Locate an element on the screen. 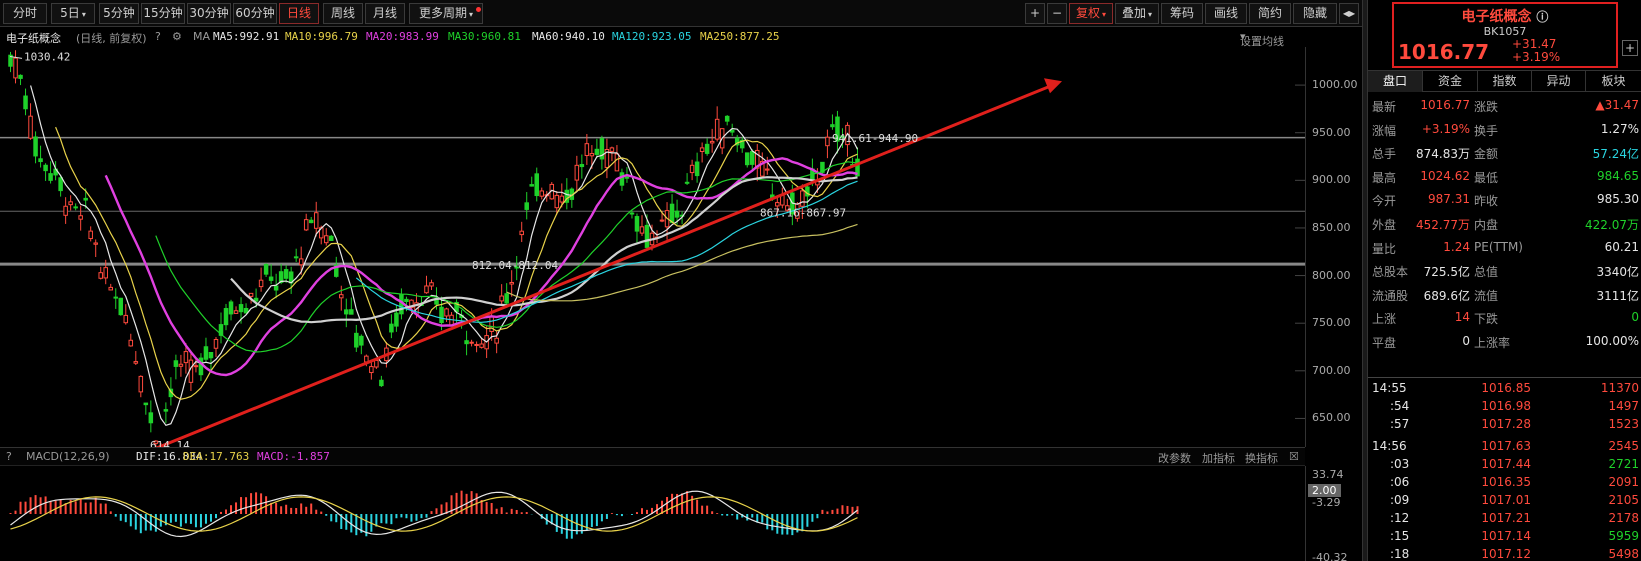  gear-icon: ⚙ is located at coordinates (177, 36).